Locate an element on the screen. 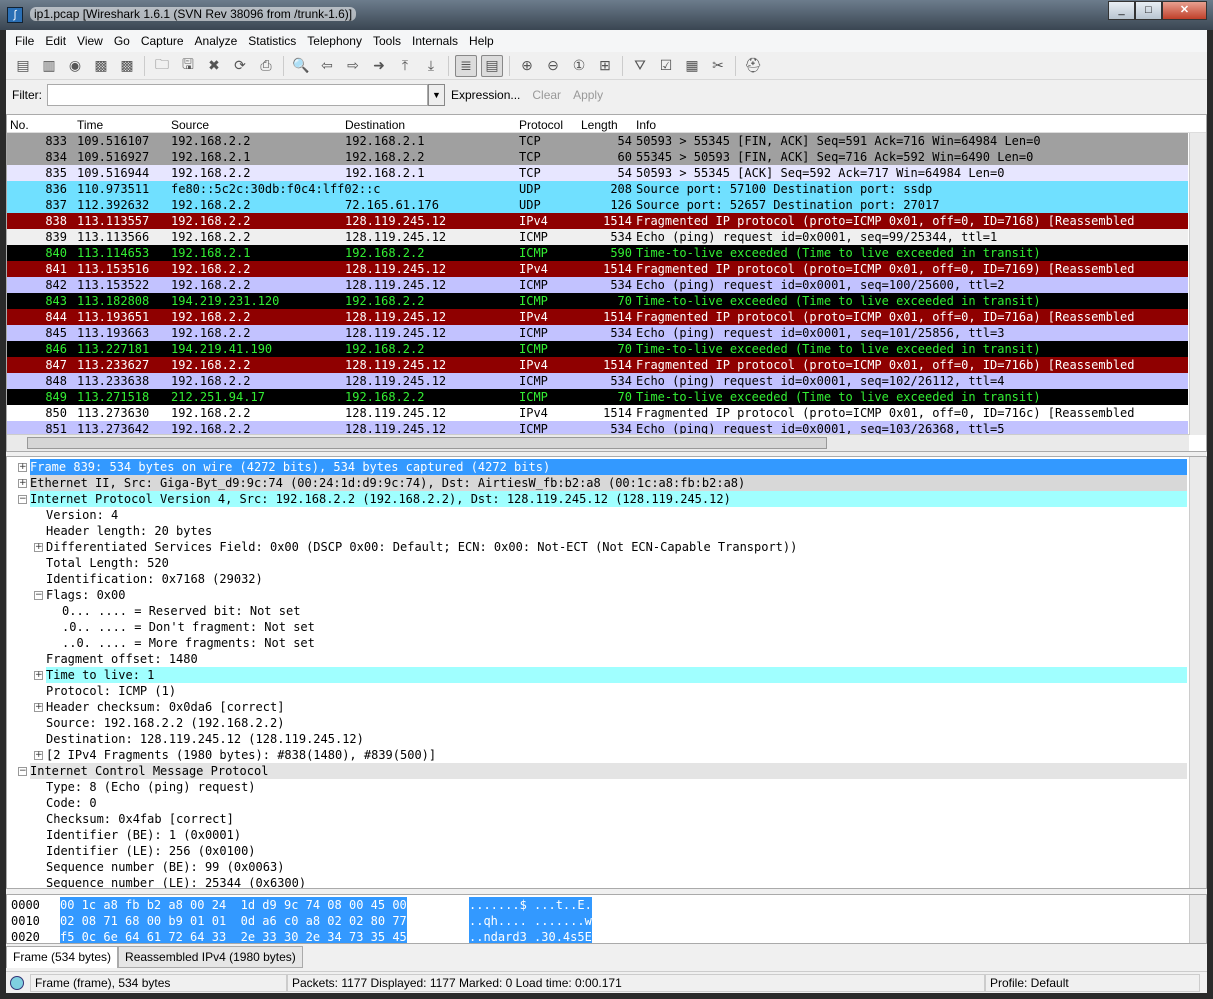  bytes-vertical-scrollbar is located at coordinates (1197, 919).